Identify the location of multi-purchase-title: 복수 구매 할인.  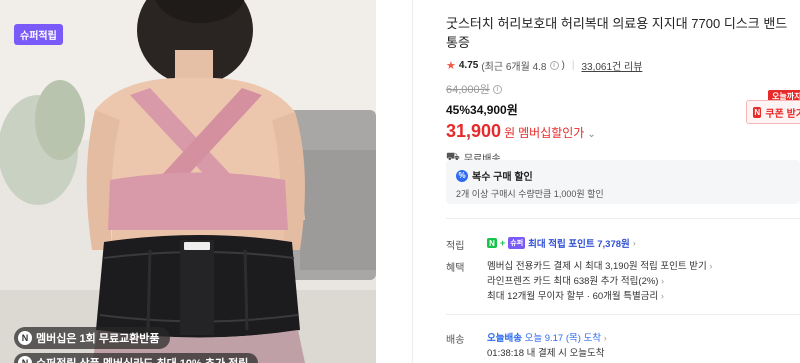
(502, 177).